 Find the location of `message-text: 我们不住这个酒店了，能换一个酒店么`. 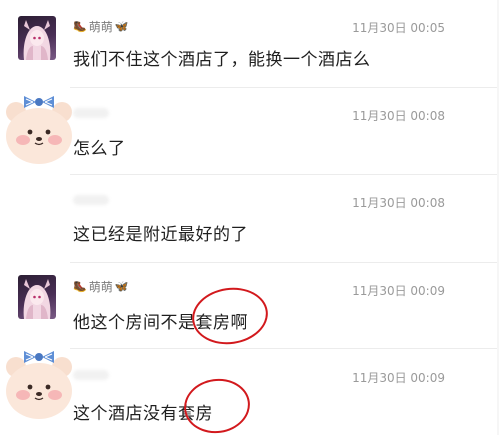

message-text: 我们不住这个酒店了，能换一个酒店么 is located at coordinates (222, 57).